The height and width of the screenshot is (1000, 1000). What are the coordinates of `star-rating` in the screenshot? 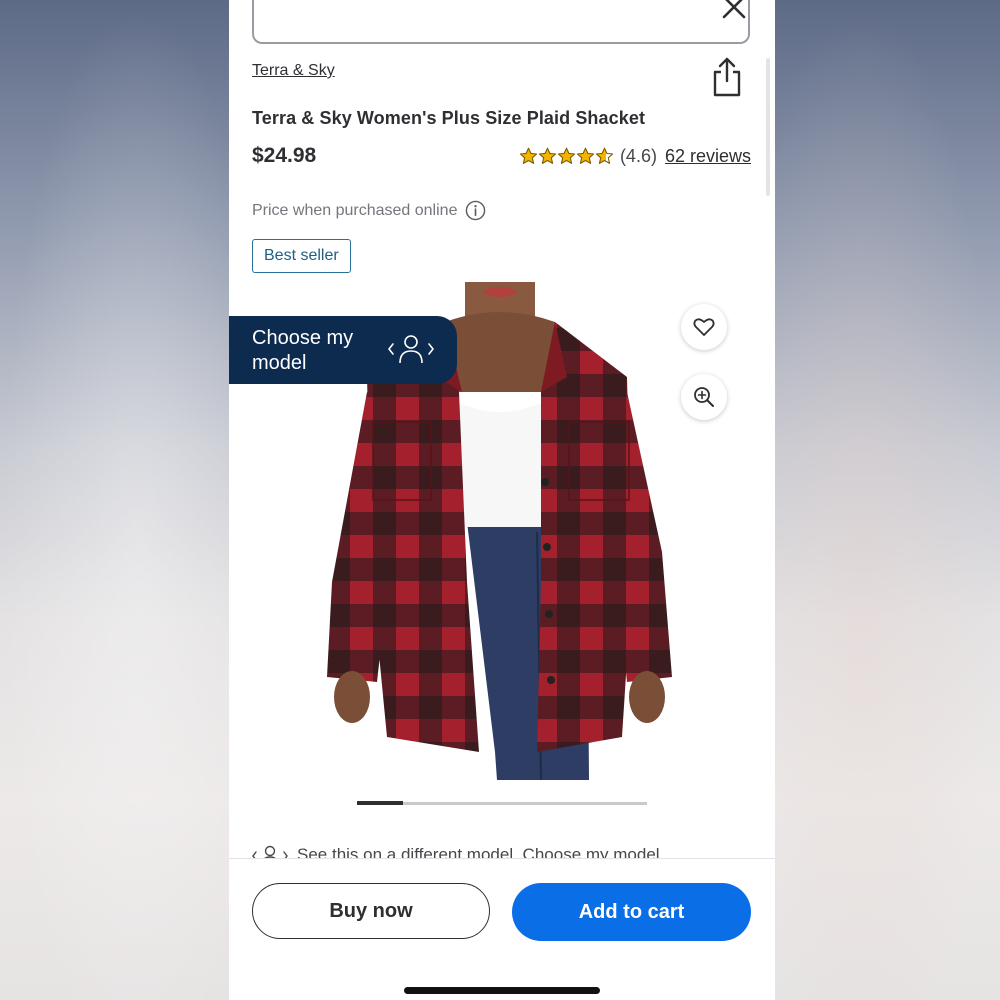 It's located at (566, 156).